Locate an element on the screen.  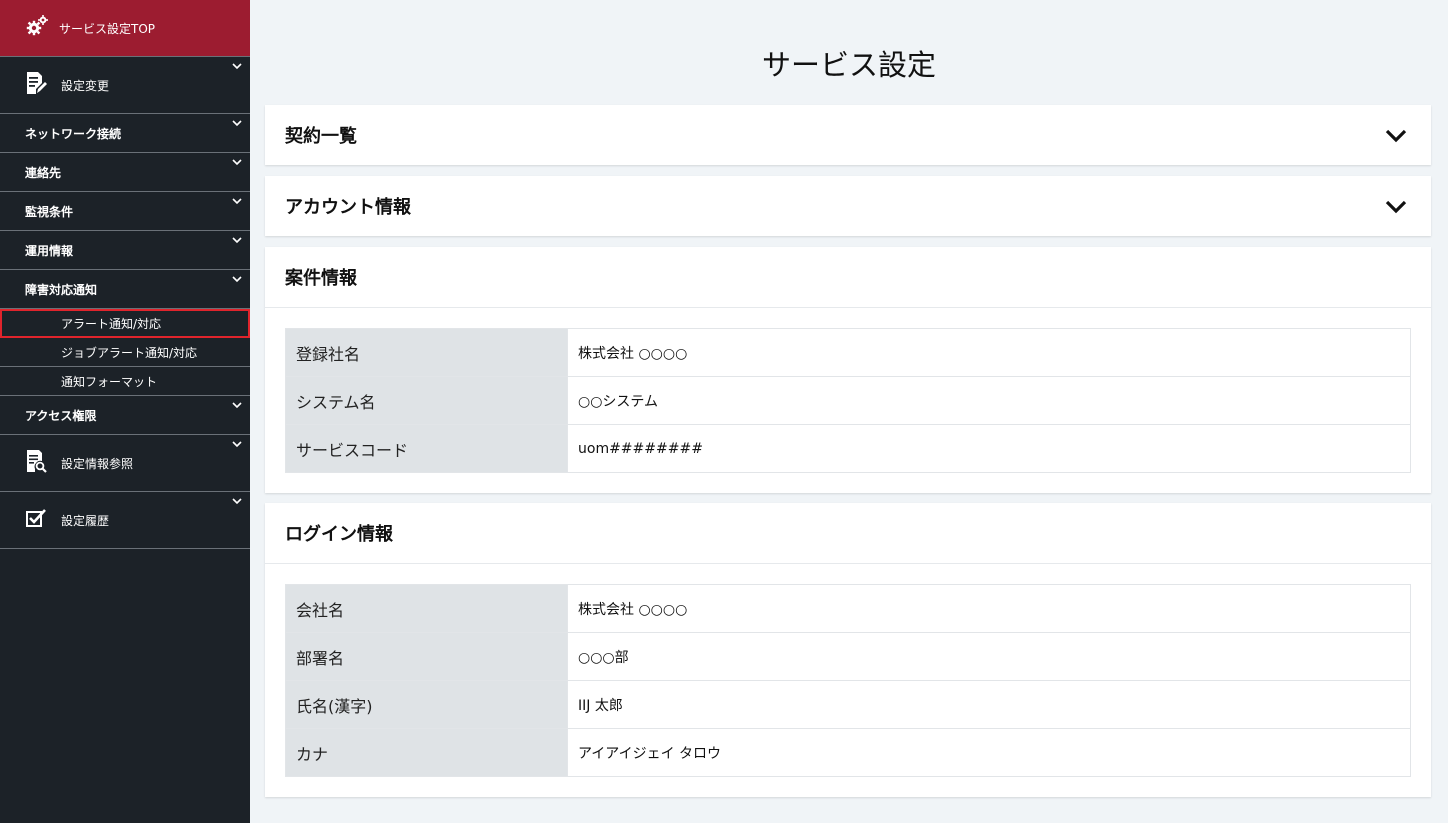
panel-title: アカウント情報 is located at coordinates (348, 207).